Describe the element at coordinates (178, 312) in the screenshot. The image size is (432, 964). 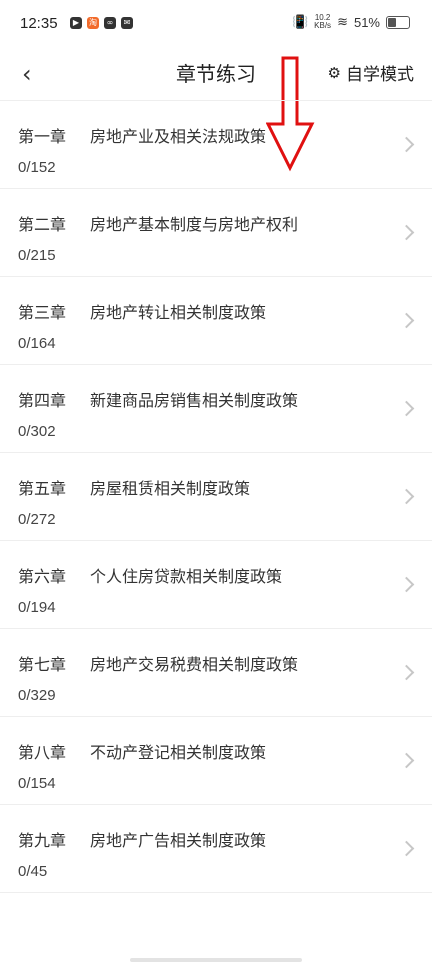
I see `chapter-name: 房地产转让相关制度政策` at that location.